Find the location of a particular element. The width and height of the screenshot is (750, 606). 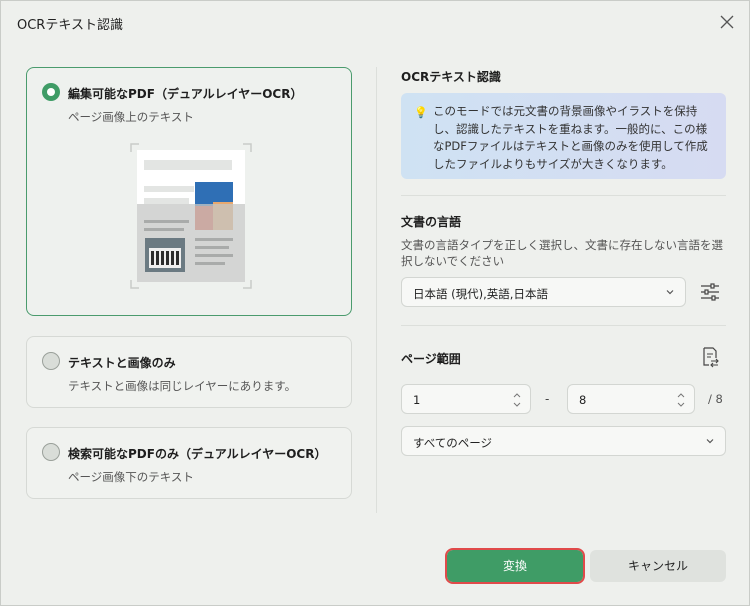

title-bar: OCRテキスト認識 is located at coordinates (375, 22).